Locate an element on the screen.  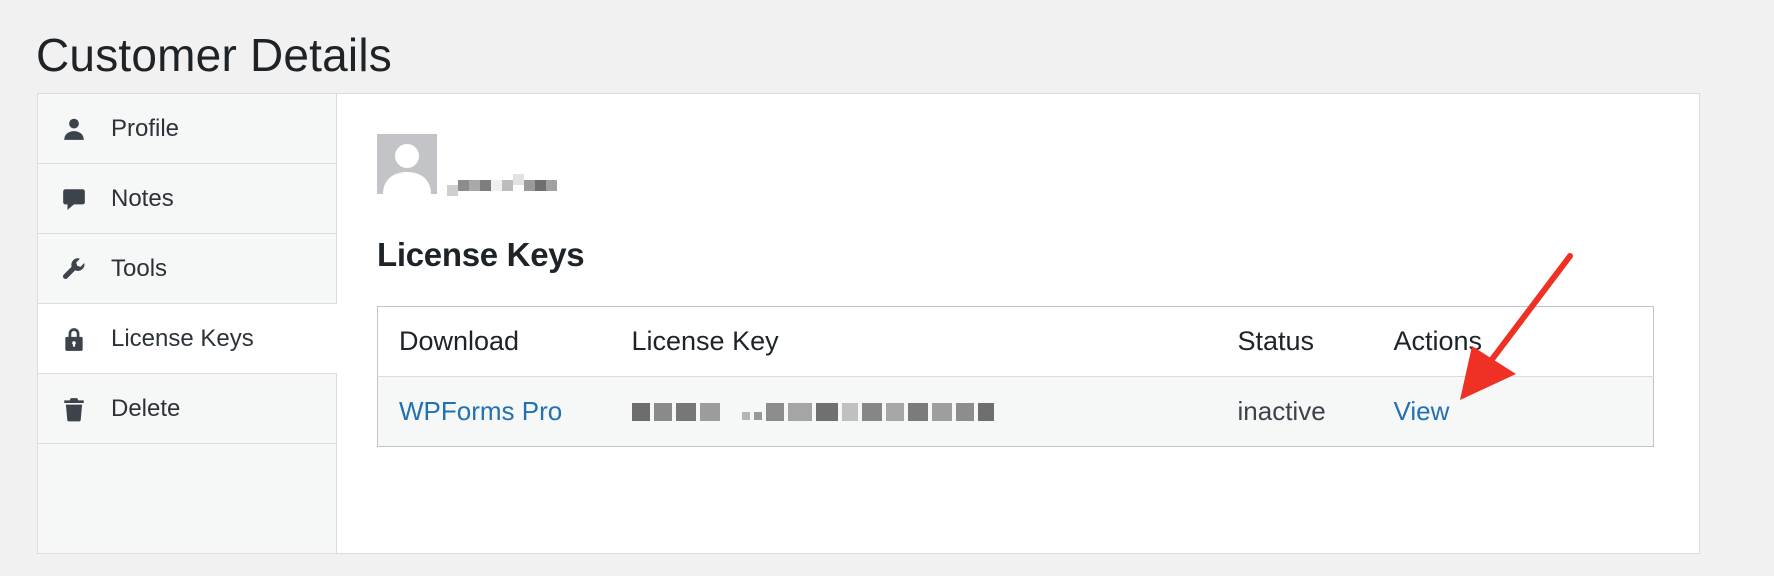
user-icon is located at coordinates (74, 129).